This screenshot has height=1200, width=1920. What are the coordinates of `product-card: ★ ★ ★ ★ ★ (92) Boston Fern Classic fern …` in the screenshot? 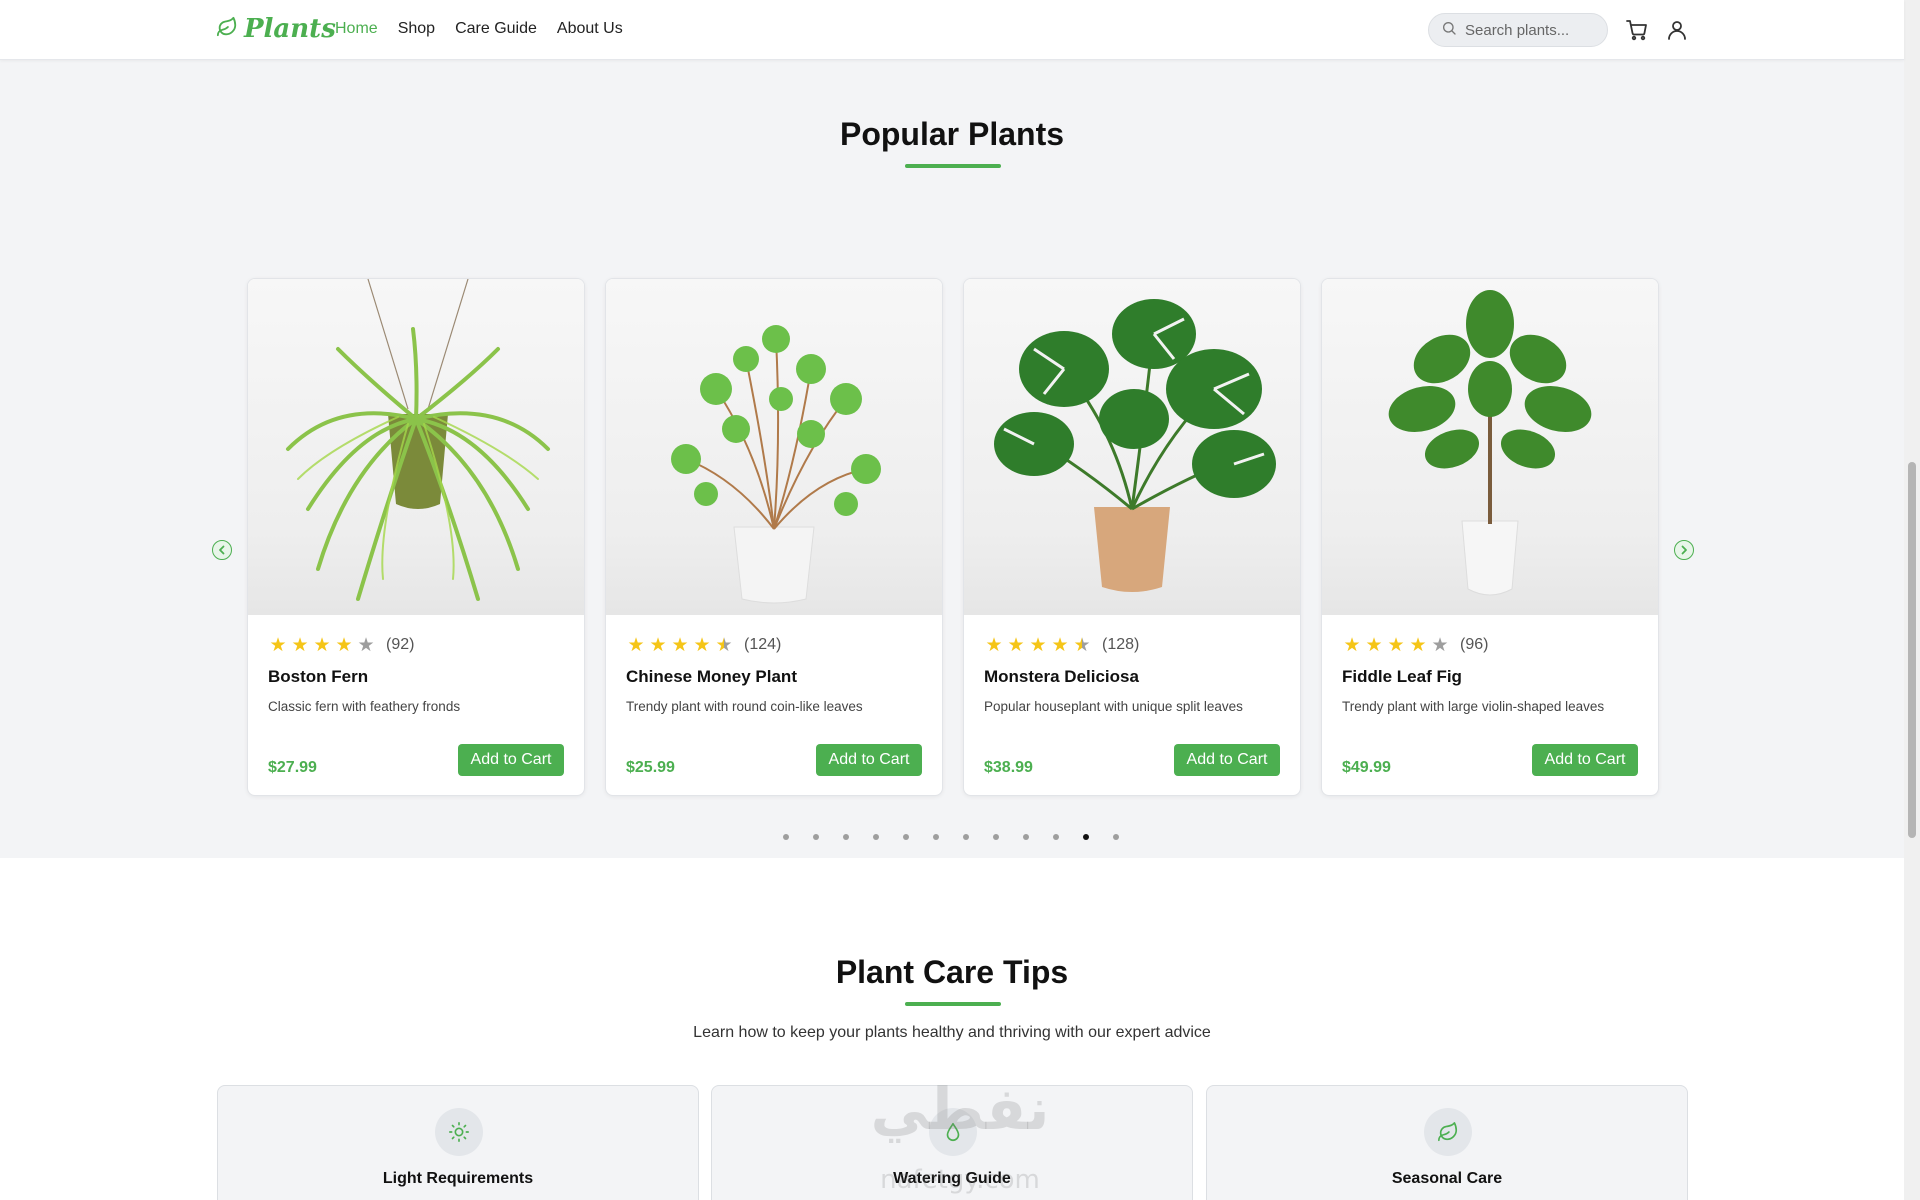 It's located at (416, 537).